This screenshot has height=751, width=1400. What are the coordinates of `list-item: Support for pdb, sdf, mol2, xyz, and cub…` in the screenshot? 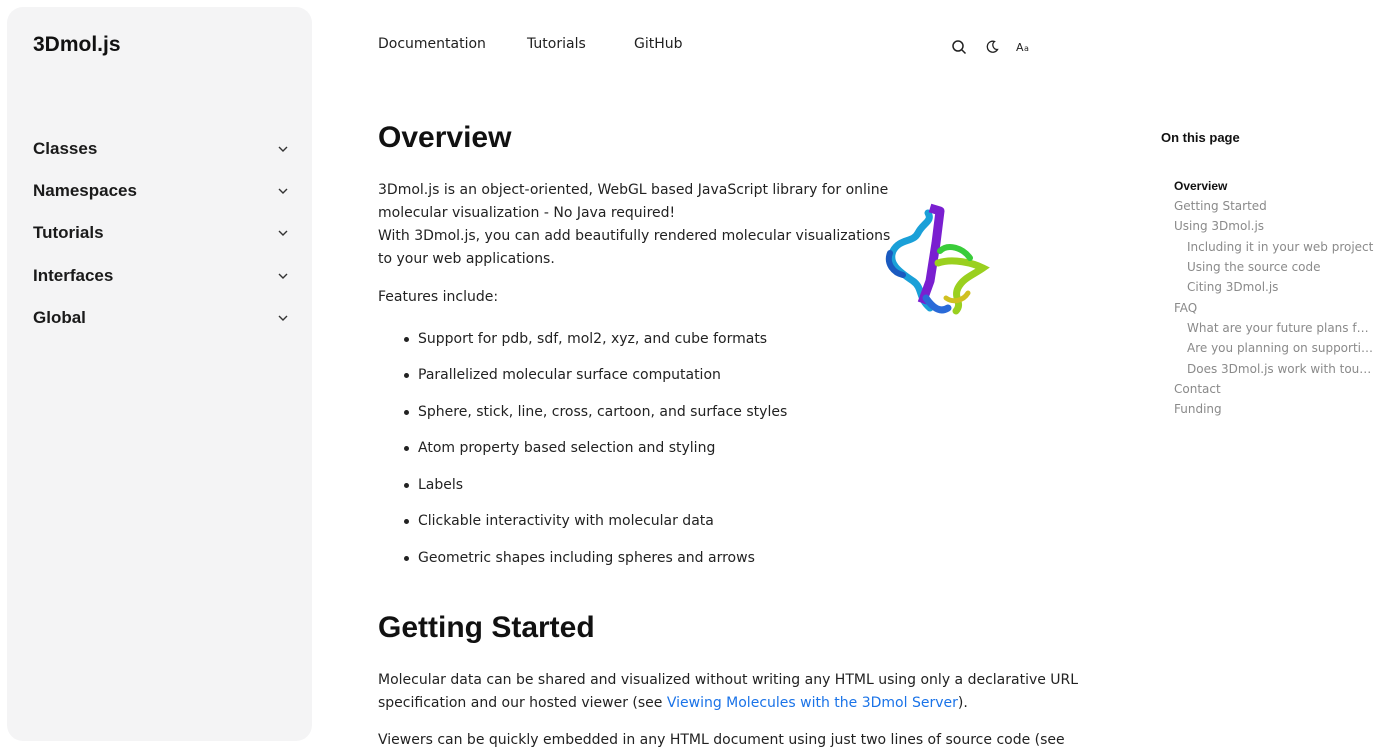 It's located at (585, 339).